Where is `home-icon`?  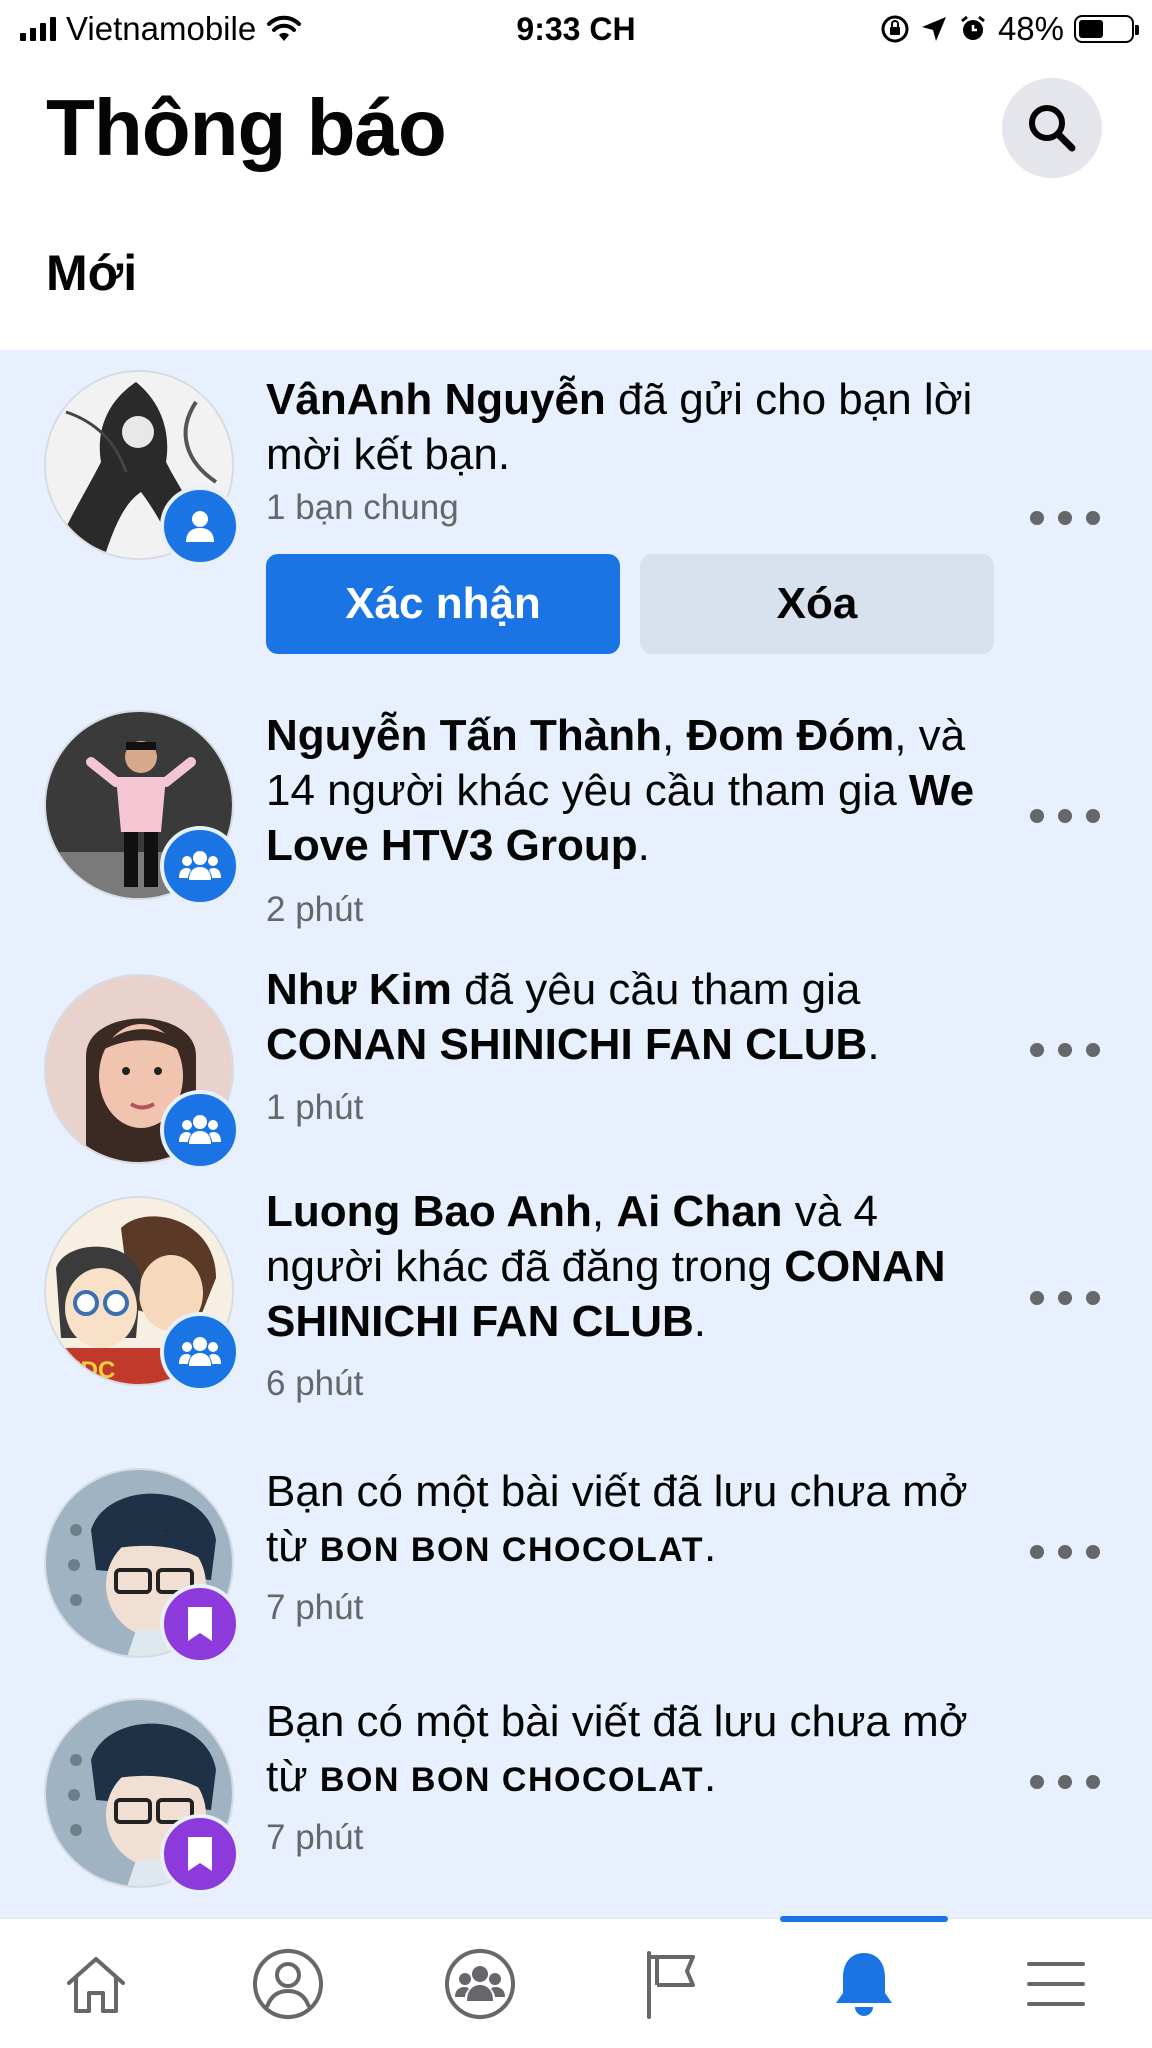 home-icon is located at coordinates (96, 1984).